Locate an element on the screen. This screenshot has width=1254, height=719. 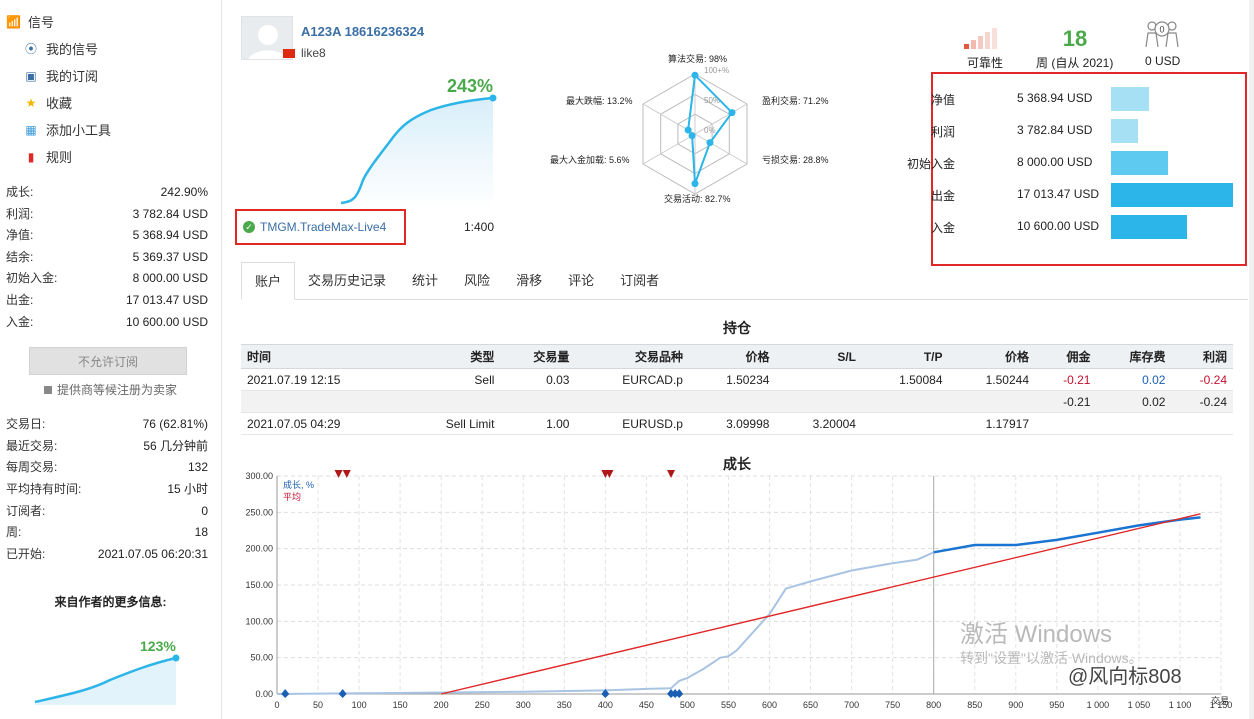
radar-label-loss: 亏损交易: 28.8% is located at coordinates (795, 160).